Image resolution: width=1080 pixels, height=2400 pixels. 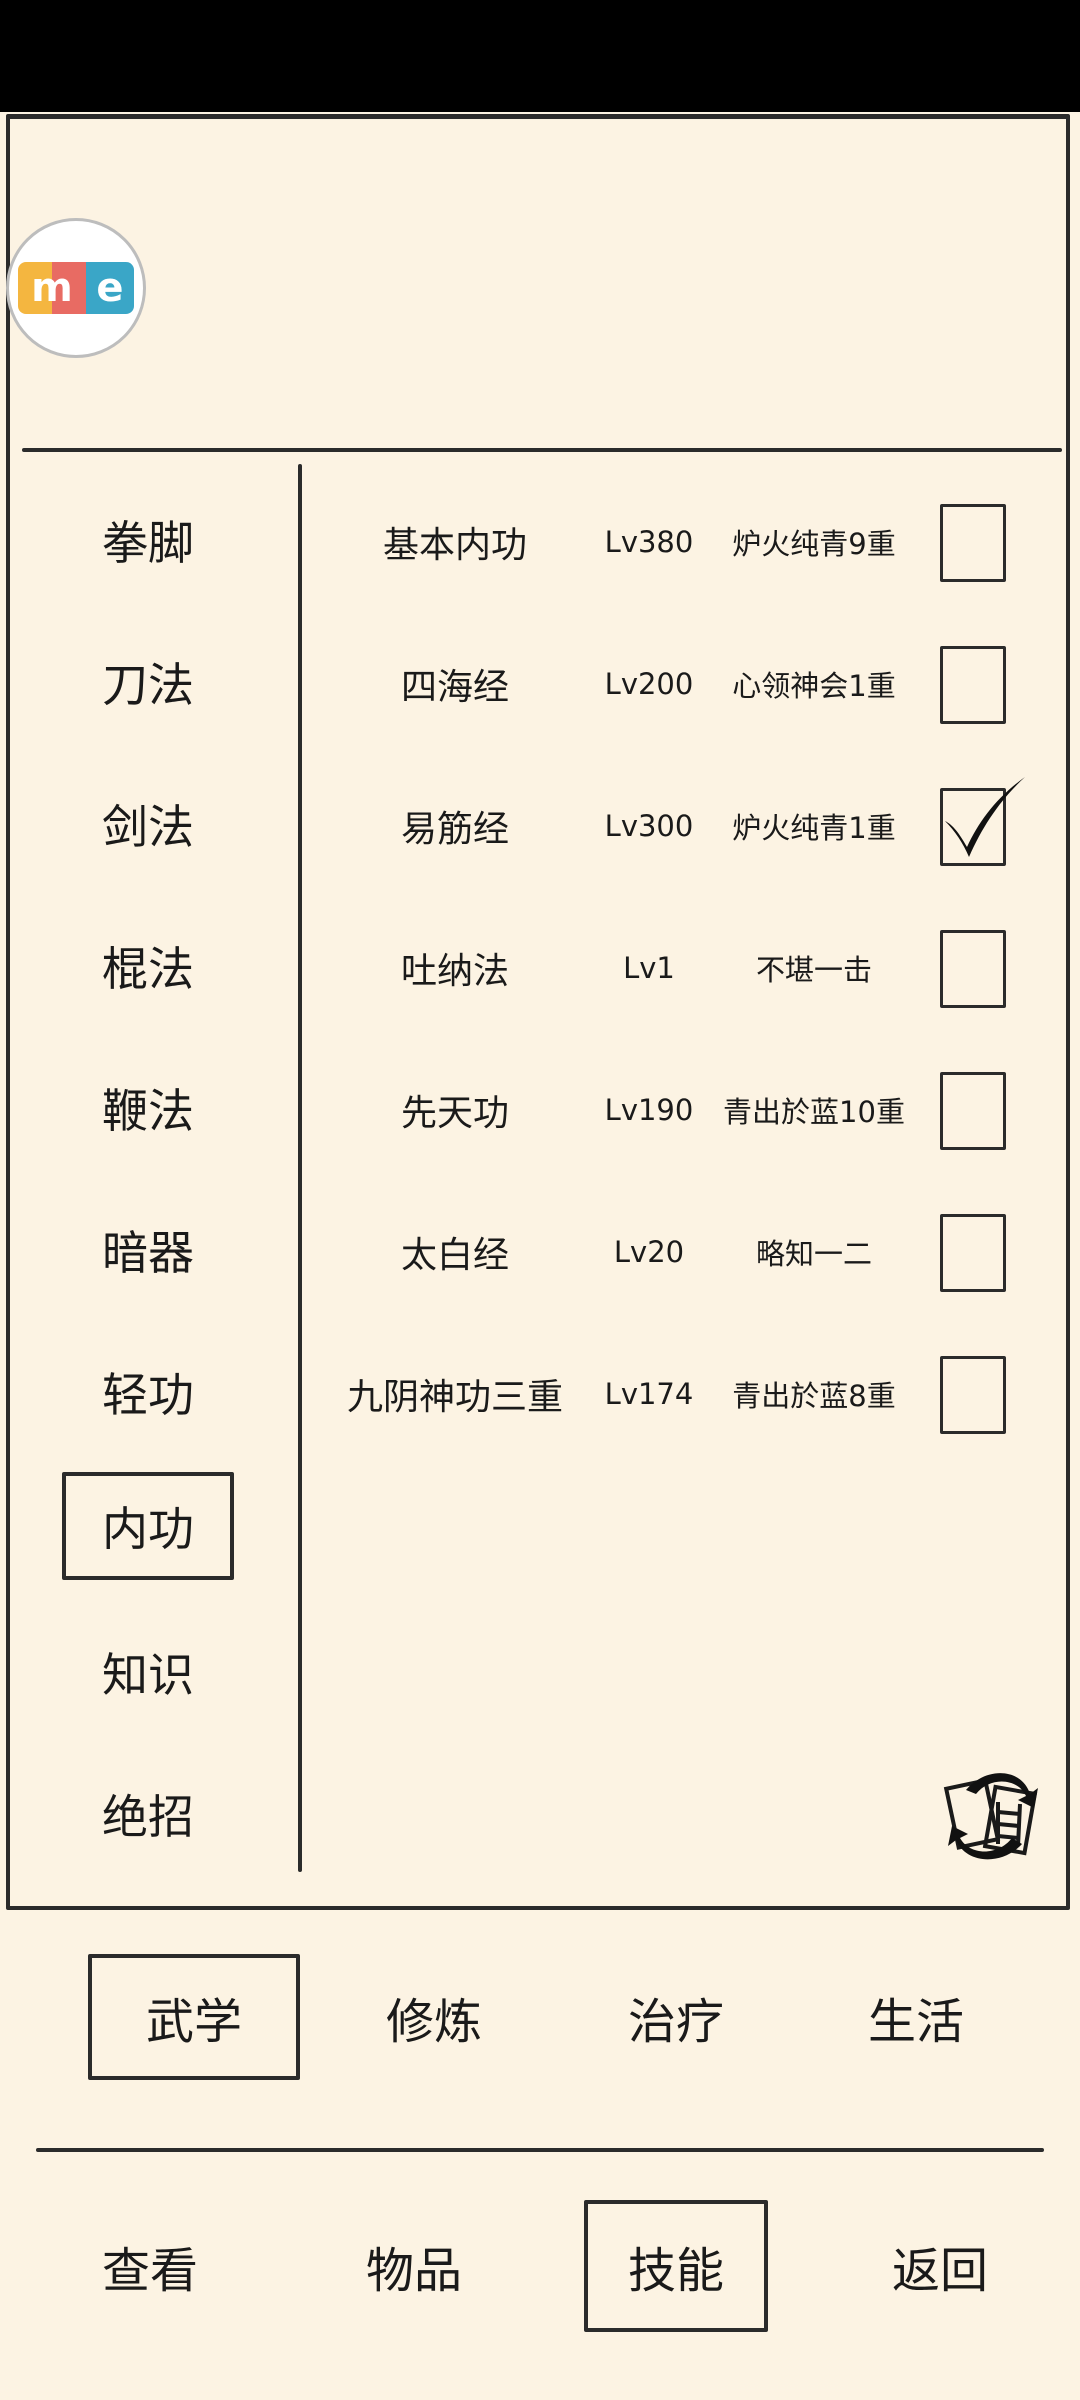 I want to click on skill-name: 吐纳法, so click(x=454, y=971).